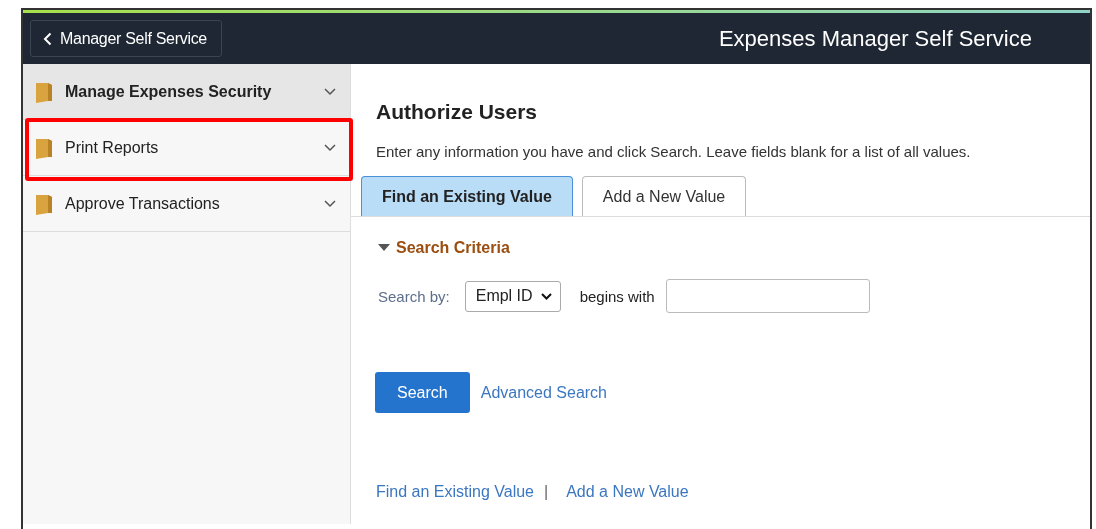 The height and width of the screenshot is (529, 1096). Describe the element at coordinates (186, 92) in the screenshot. I see `sidebar-item: Manage Expenses Security` at that location.